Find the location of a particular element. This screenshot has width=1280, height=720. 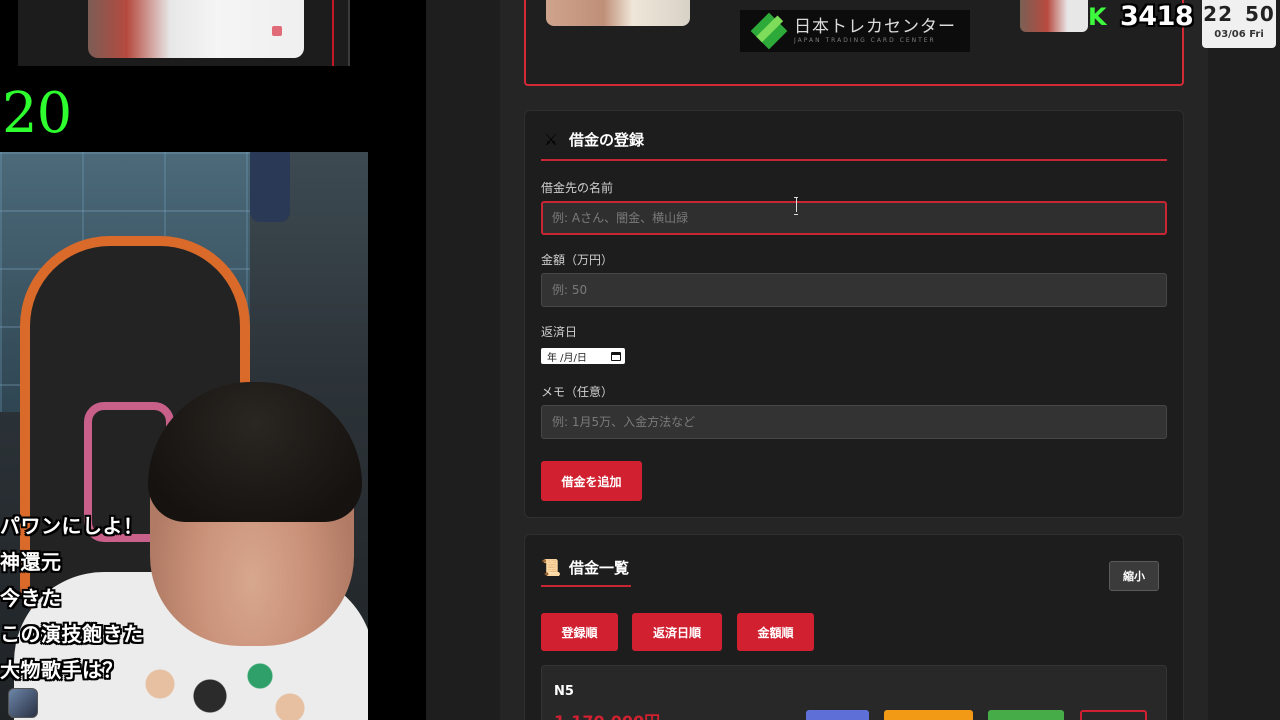

viewer-counter: 20 is located at coordinates (37, 113).